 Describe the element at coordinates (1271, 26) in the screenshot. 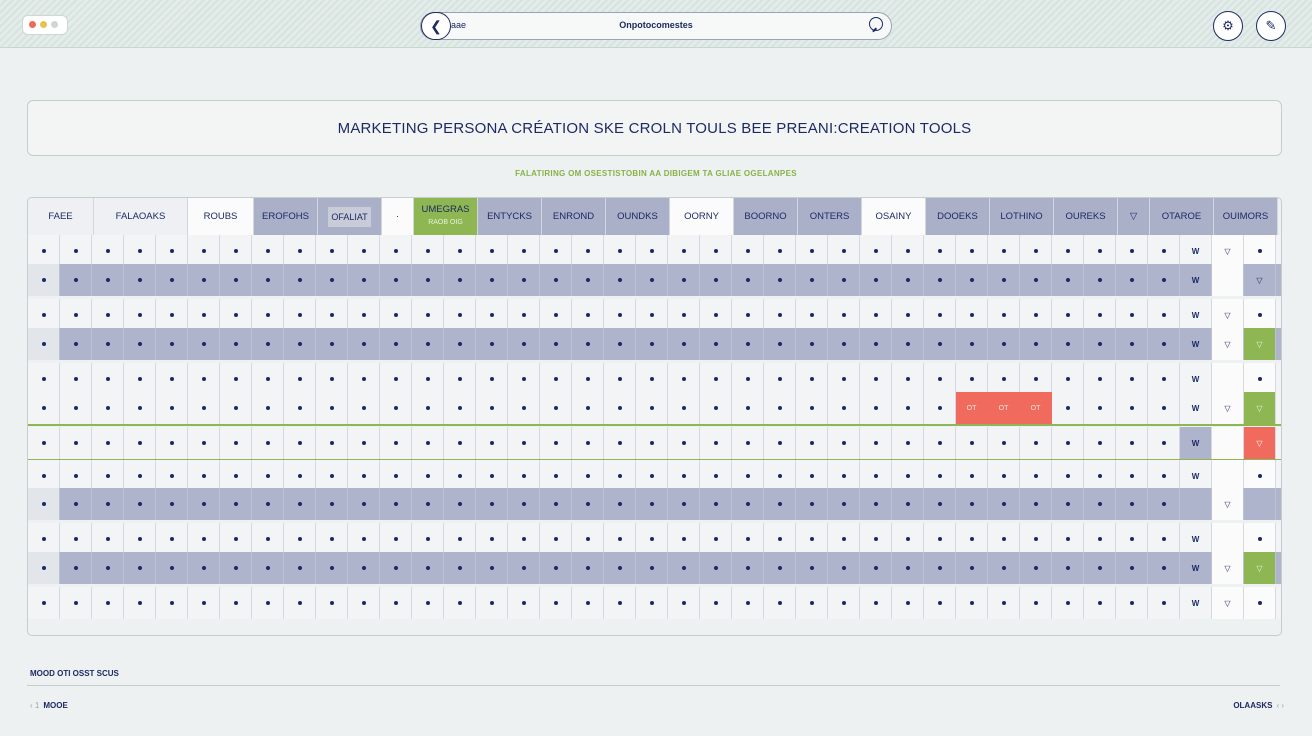

I see `edit-button: ✎` at that location.